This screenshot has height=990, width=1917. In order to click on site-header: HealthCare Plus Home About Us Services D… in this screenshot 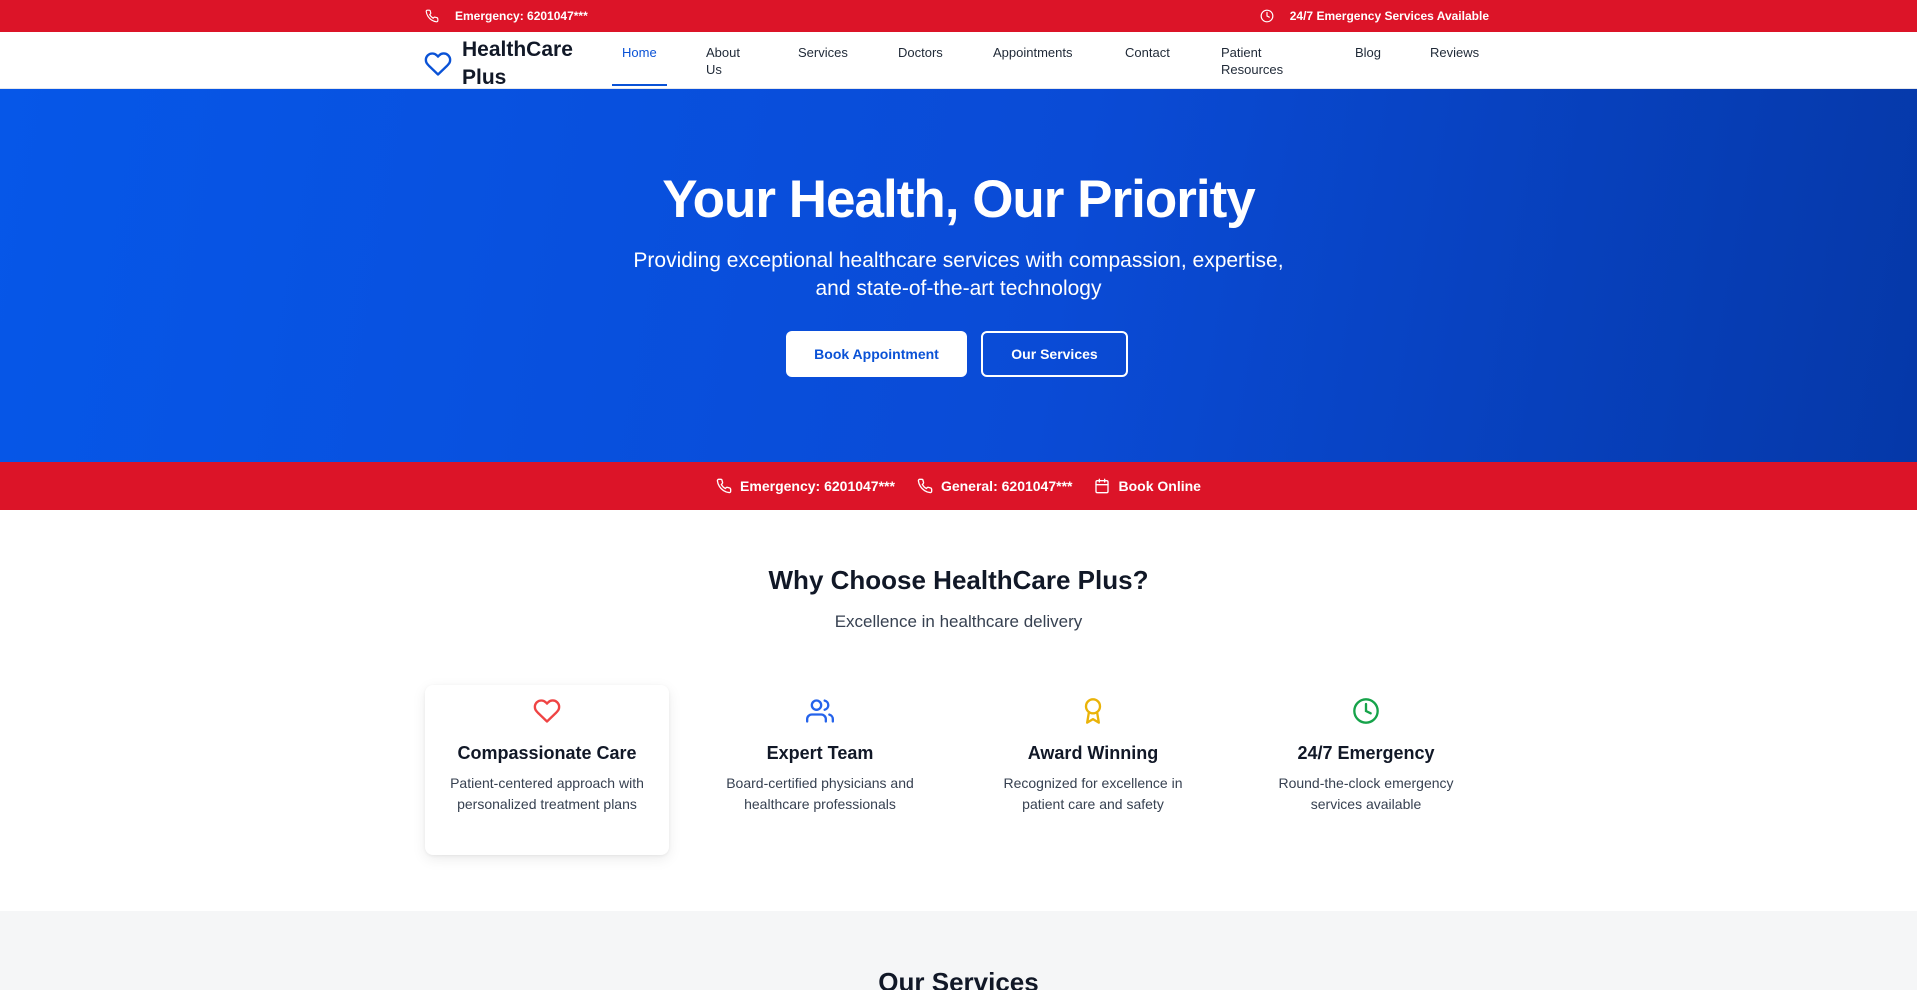, I will do `click(958, 60)`.